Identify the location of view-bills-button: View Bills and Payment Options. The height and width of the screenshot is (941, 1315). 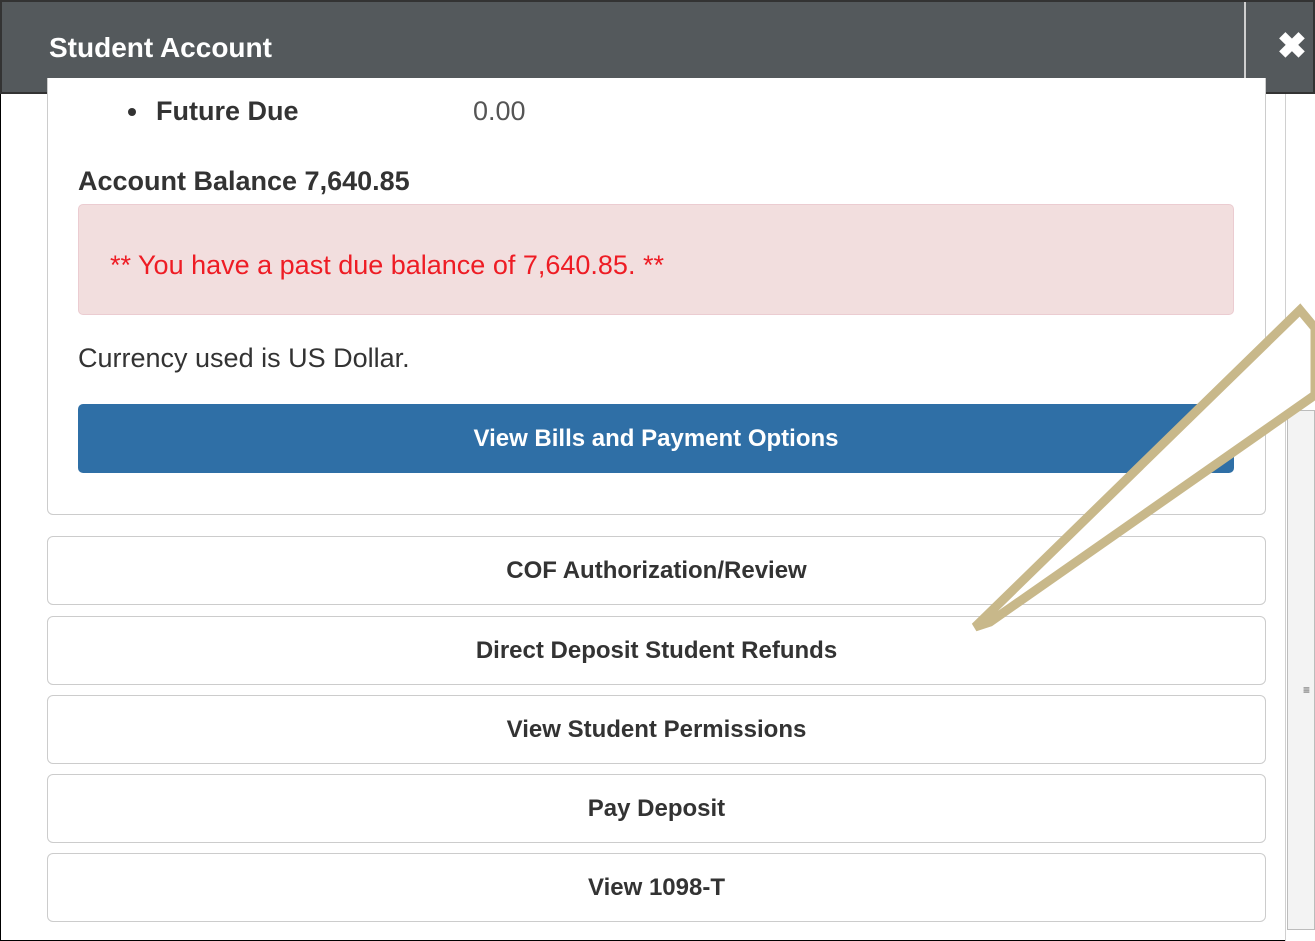
(656, 438).